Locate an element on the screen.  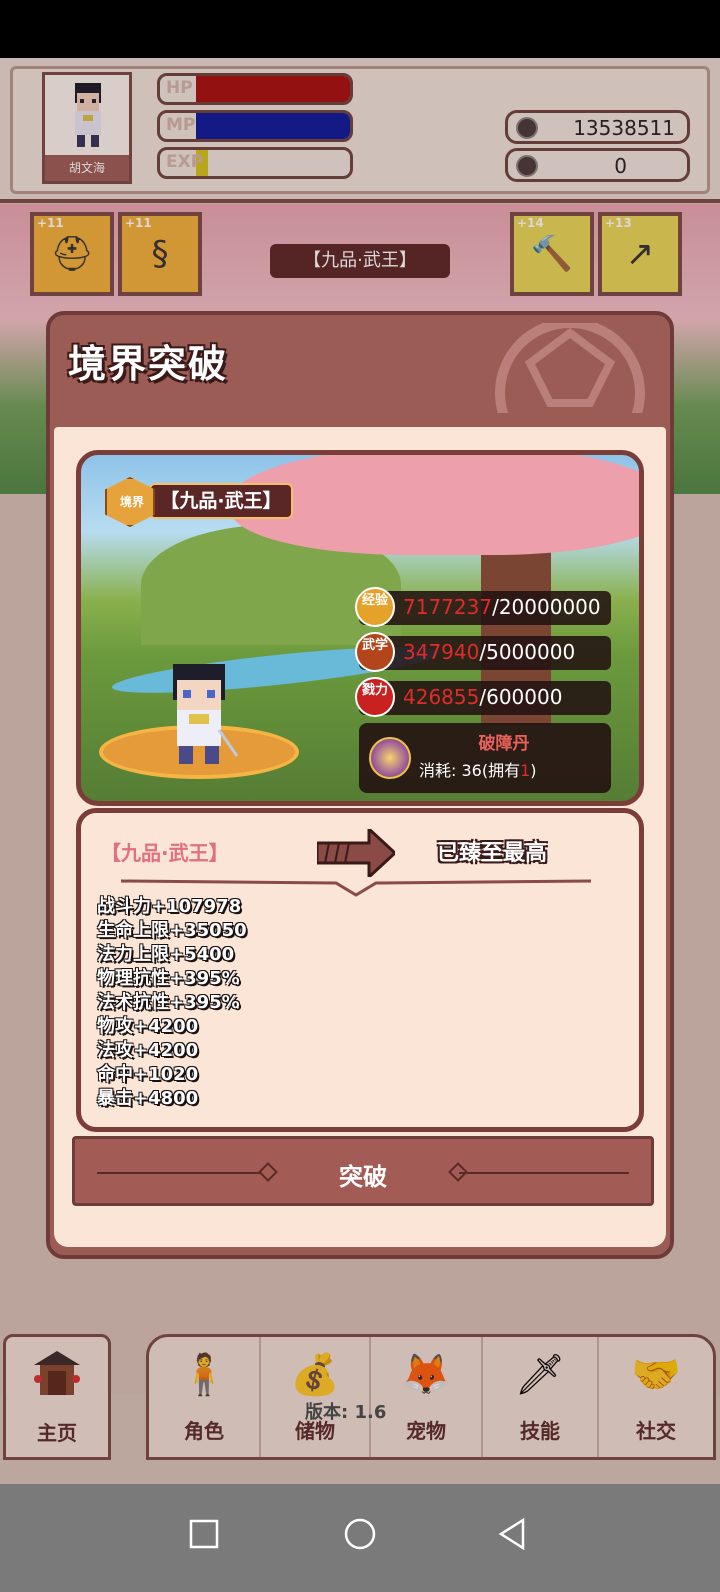
requirement-martial-arts: 武学 347940/5000000 is located at coordinates (483, 652).